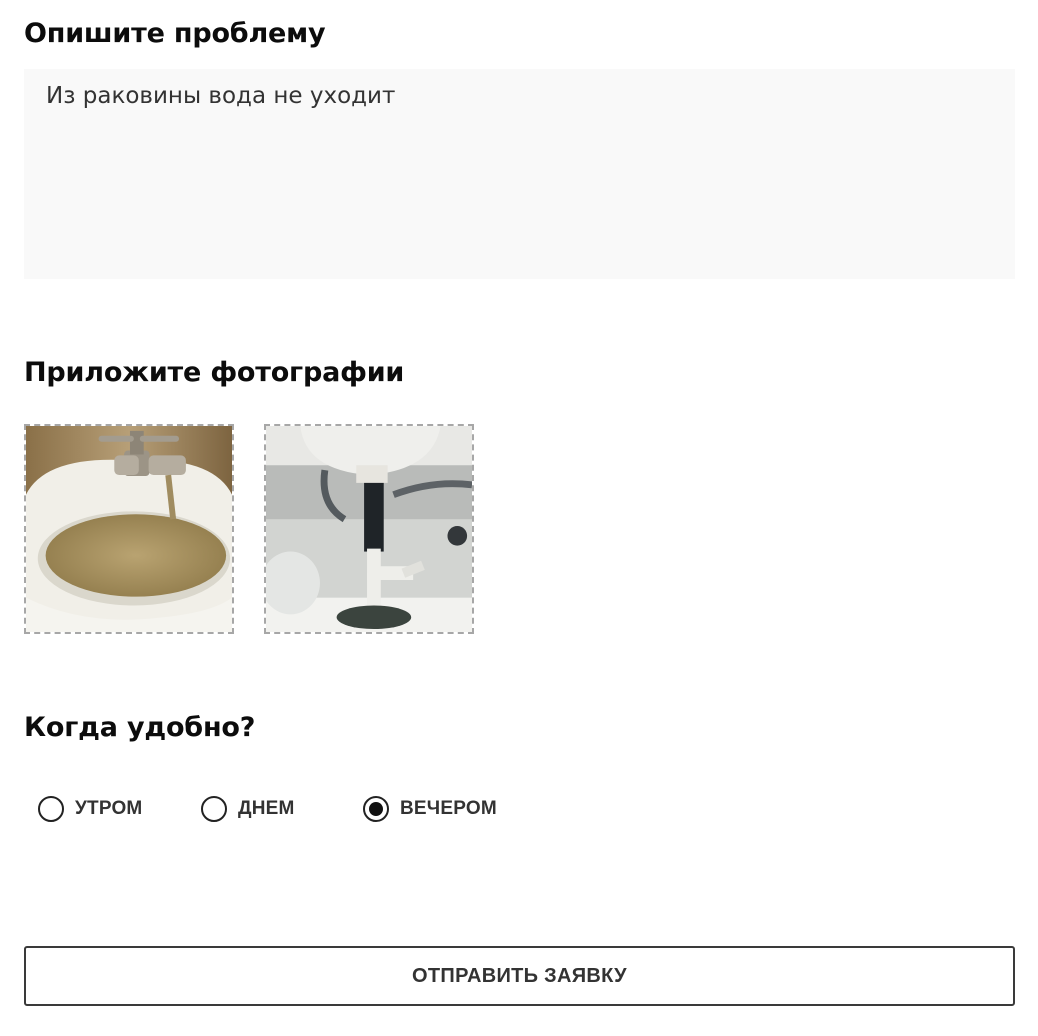 This screenshot has height=1036, width=1038. What do you see at coordinates (519, 976) in the screenshot?
I see `submit-request-button: ОТПРАВИТЬ ЗАЯВКУ` at bounding box center [519, 976].